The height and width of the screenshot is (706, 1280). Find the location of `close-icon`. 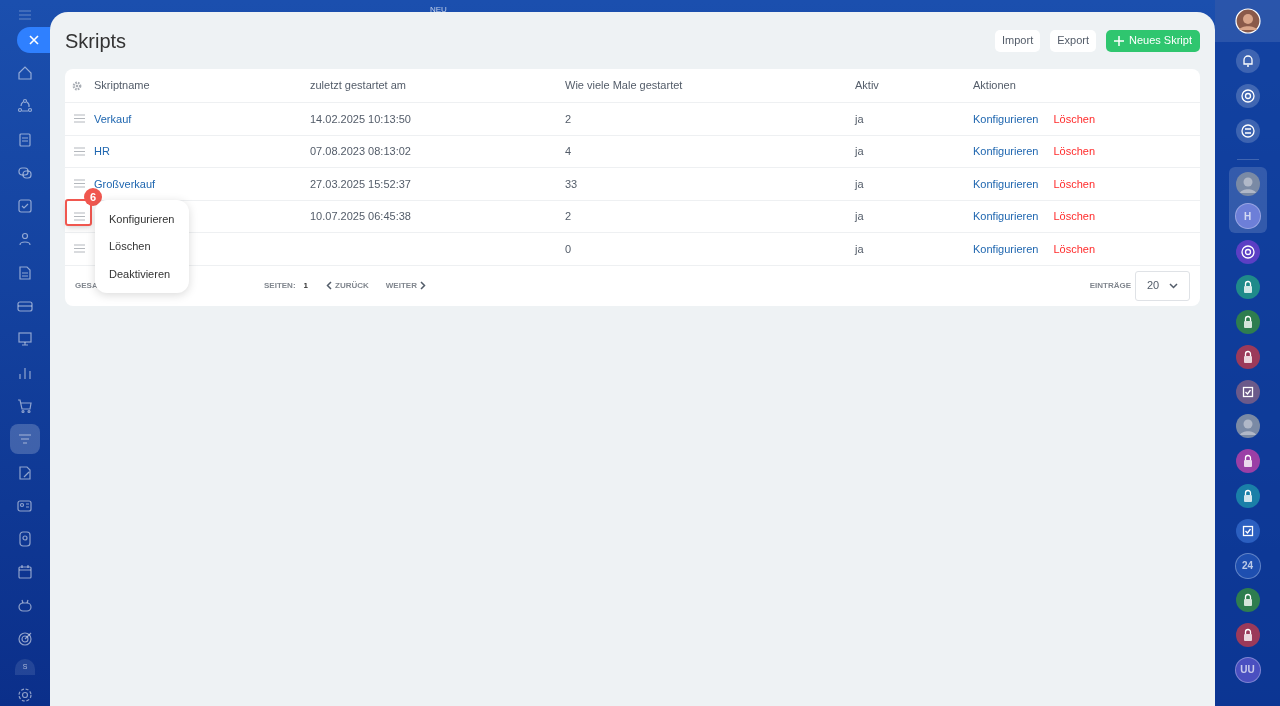

close-icon is located at coordinates (34, 40).